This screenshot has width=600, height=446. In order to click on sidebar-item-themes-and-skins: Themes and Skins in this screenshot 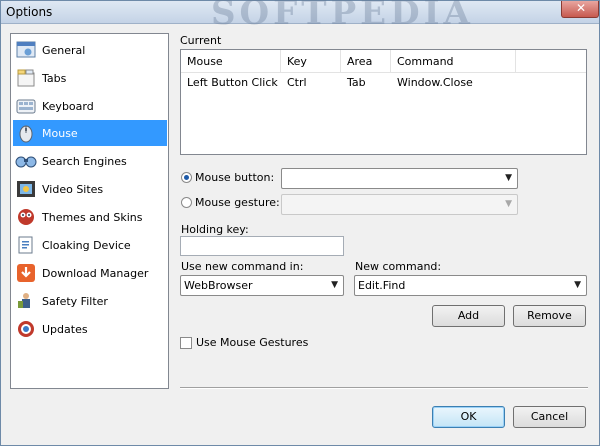, I will do `click(90, 217)`.